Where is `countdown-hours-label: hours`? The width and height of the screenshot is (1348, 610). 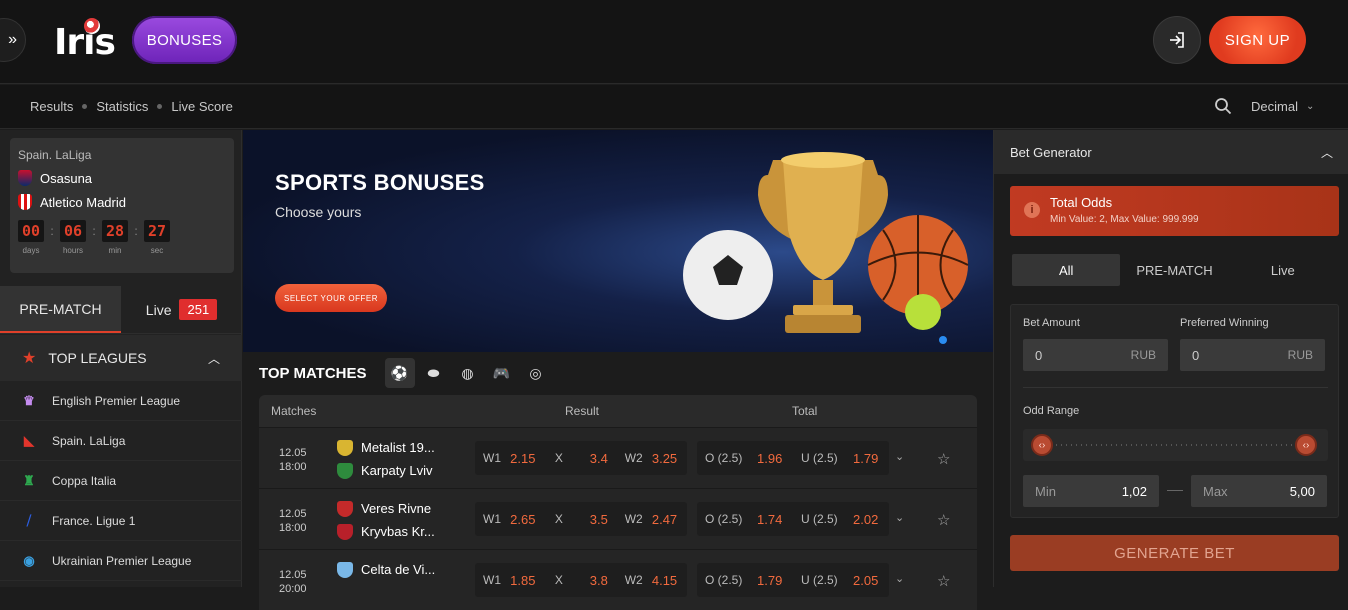
countdown-hours-label: hours is located at coordinates (72, 250).